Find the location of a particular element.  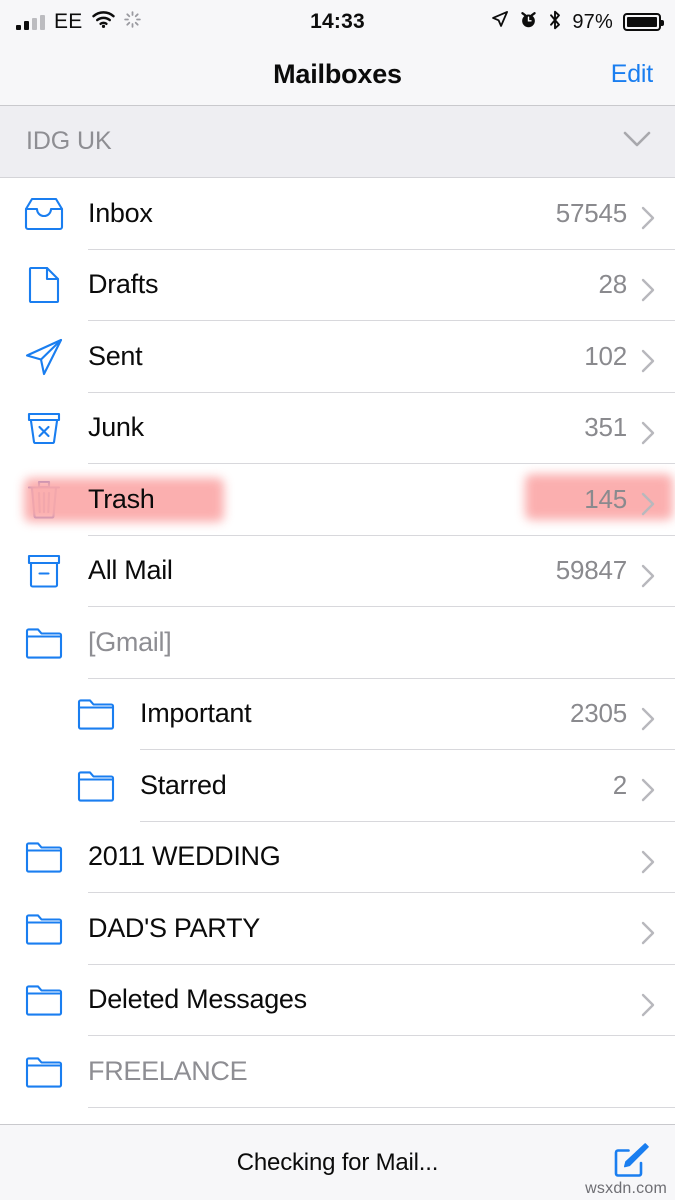

status-bar: EE 14:33 97% is located at coordinates (337, 22).